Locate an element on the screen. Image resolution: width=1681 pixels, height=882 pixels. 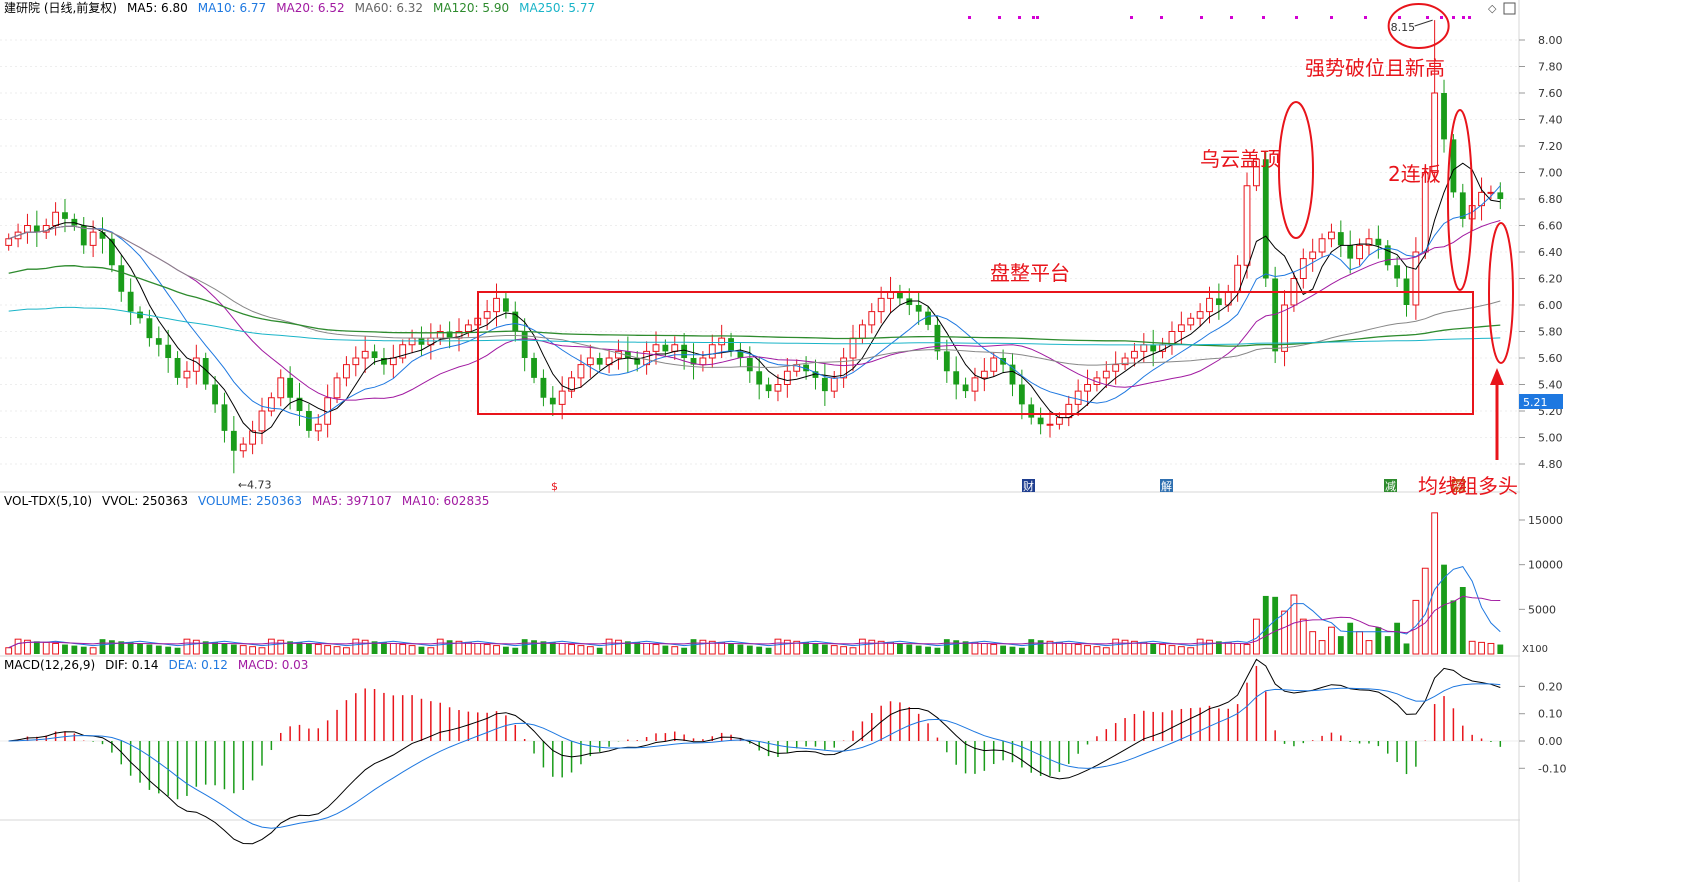
macd-tick-label: 0.20 is located at coordinates (1550, 686).